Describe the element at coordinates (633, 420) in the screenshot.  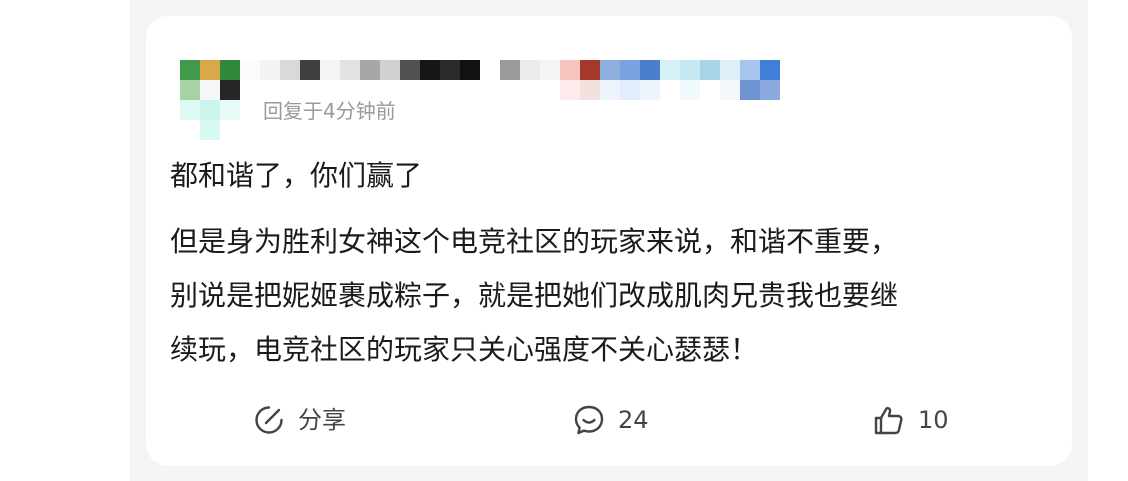
I see `comment-count: 24` at that location.